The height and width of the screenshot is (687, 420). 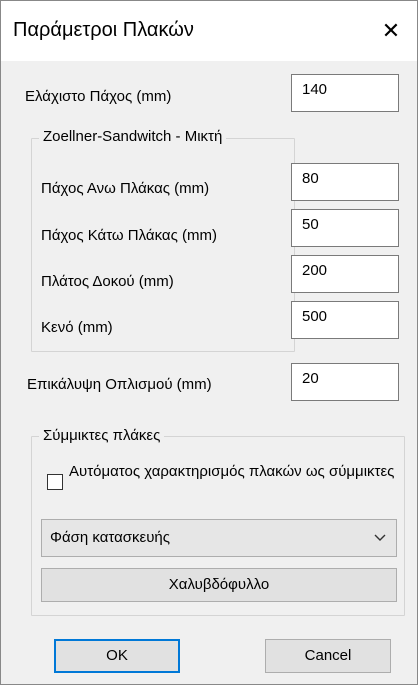 What do you see at coordinates (345, 182) in the screenshot?
I see `top-slab-input: 80` at bounding box center [345, 182].